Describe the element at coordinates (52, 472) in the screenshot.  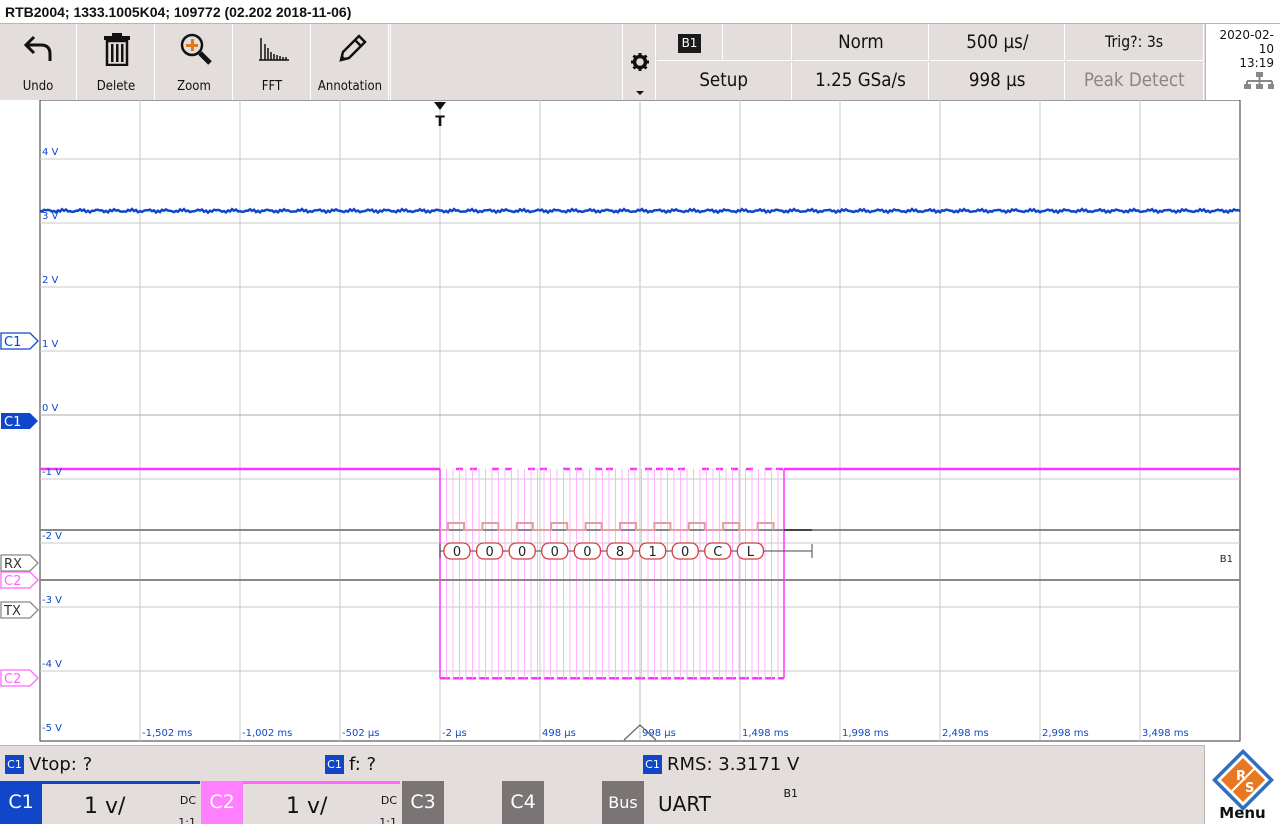
I see `volt-label: -1 V` at that location.